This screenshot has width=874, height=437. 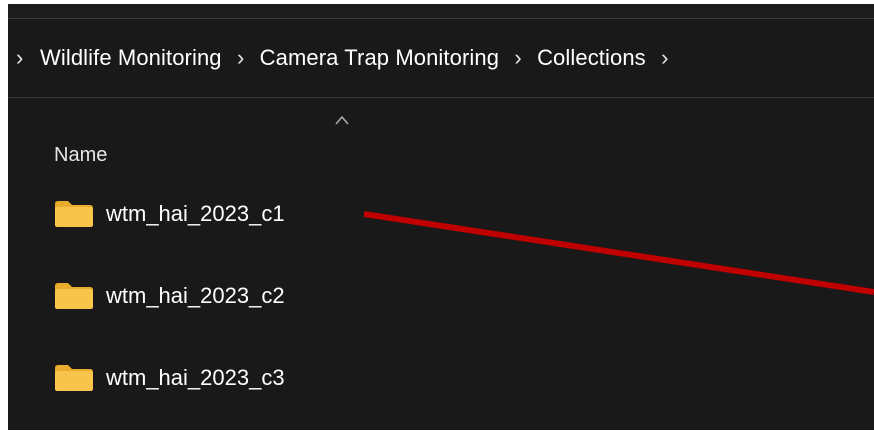 I want to click on breadcrumb-item-camera-trap-monitoring: Camera Trap Monitoring, so click(x=379, y=58).